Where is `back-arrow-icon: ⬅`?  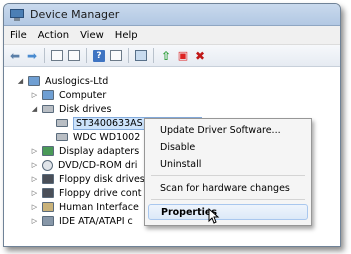
back-arrow-icon: ⬅ is located at coordinates (15, 56).